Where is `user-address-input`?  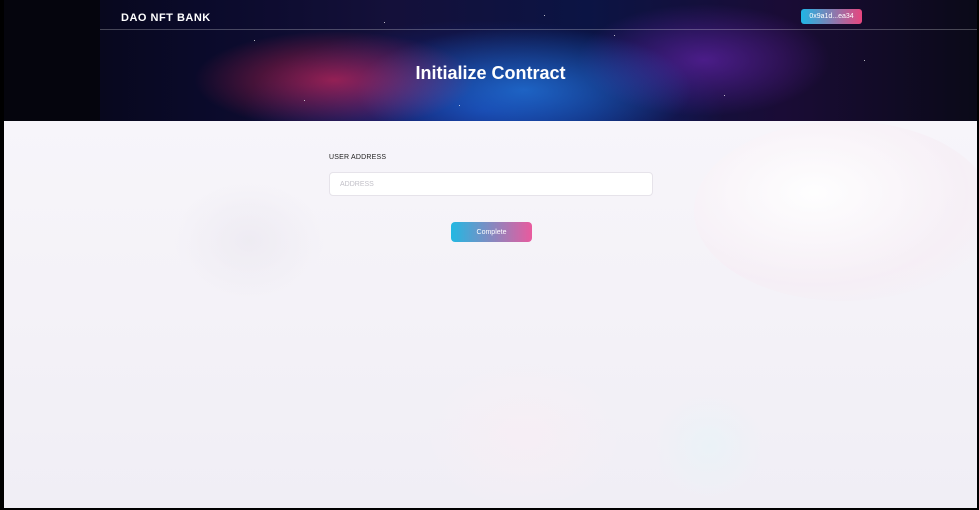
user-address-input is located at coordinates (491, 184).